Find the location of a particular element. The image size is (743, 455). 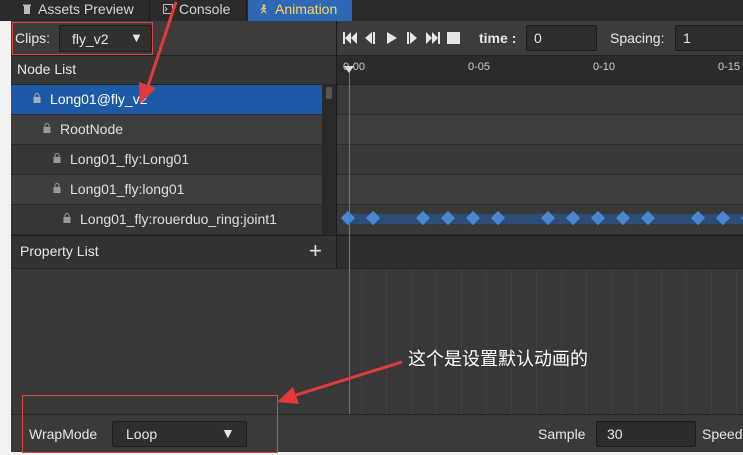

prev-frame-icon is located at coordinates (369, 38).